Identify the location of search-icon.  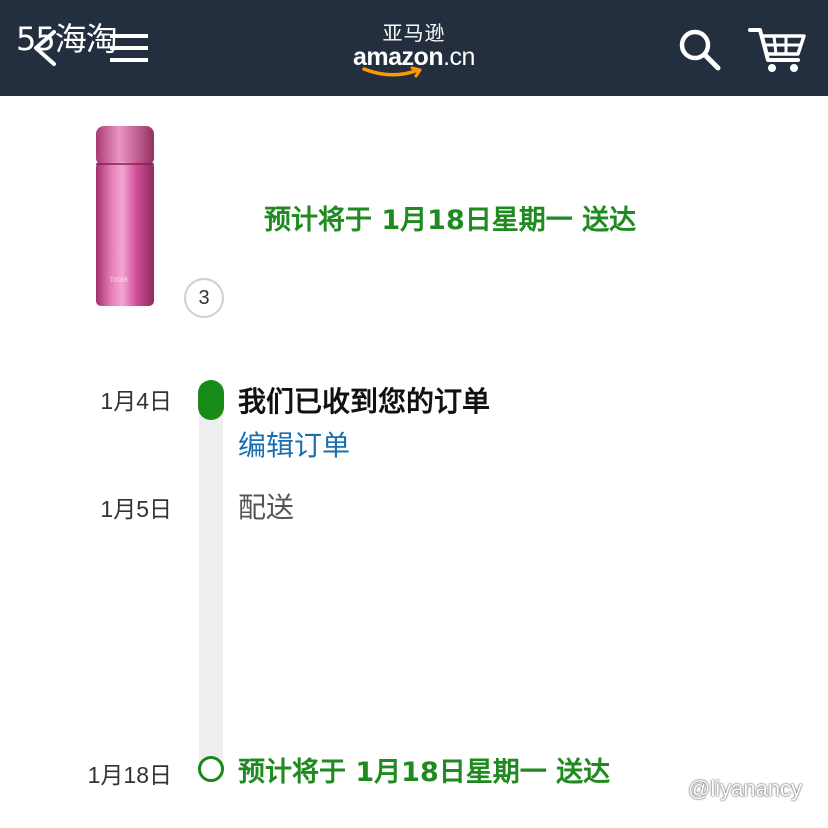
(699, 49).